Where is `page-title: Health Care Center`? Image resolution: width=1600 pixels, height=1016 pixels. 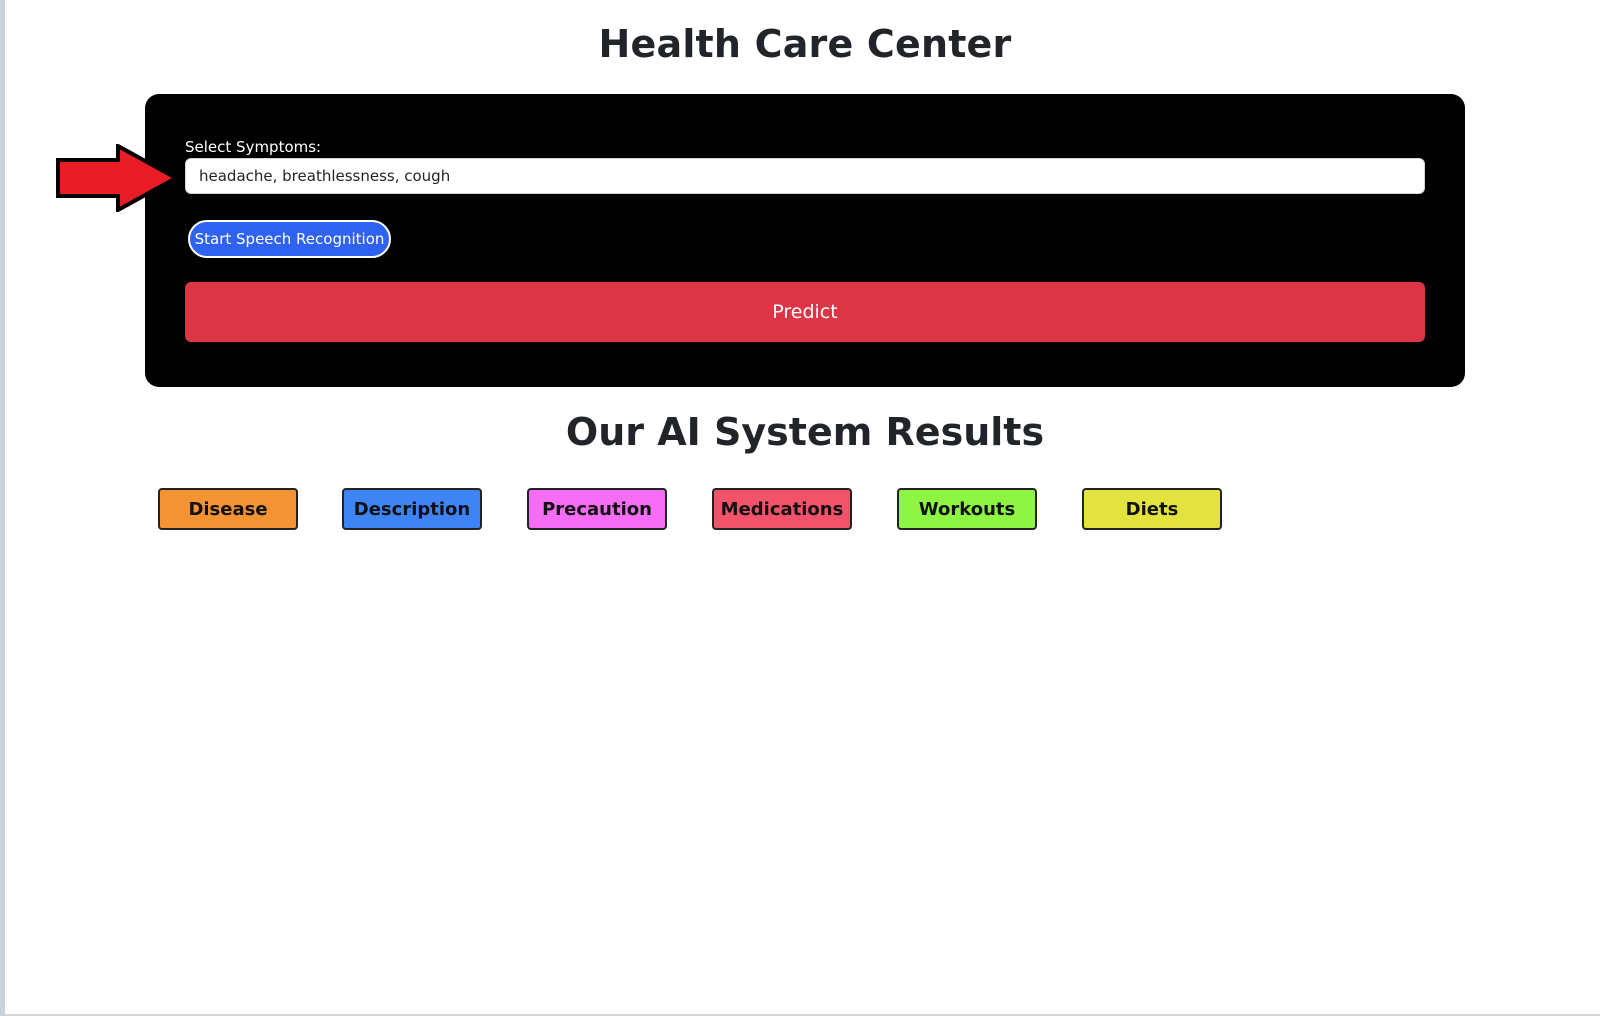
page-title: Health Care Center is located at coordinates (805, 44).